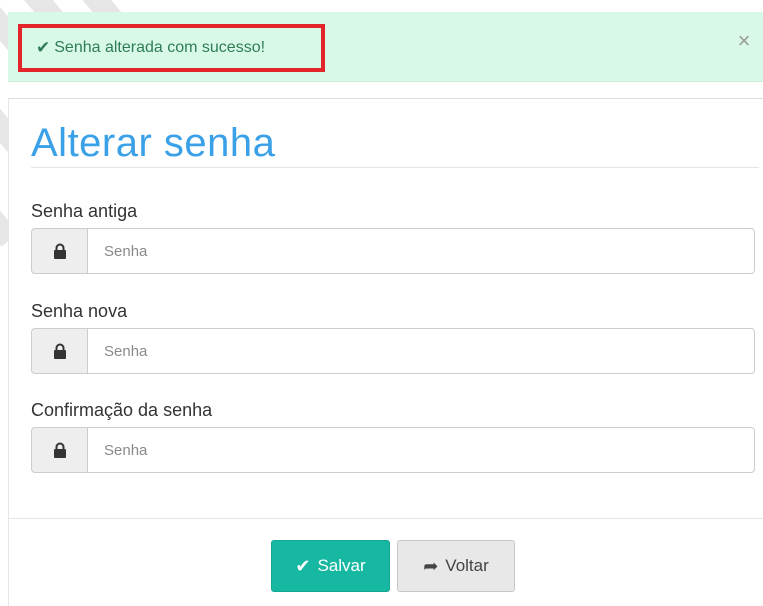 The image size is (763, 606). What do you see at coordinates (341, 565) in the screenshot?
I see `save-button-label: Salvar` at bounding box center [341, 565].